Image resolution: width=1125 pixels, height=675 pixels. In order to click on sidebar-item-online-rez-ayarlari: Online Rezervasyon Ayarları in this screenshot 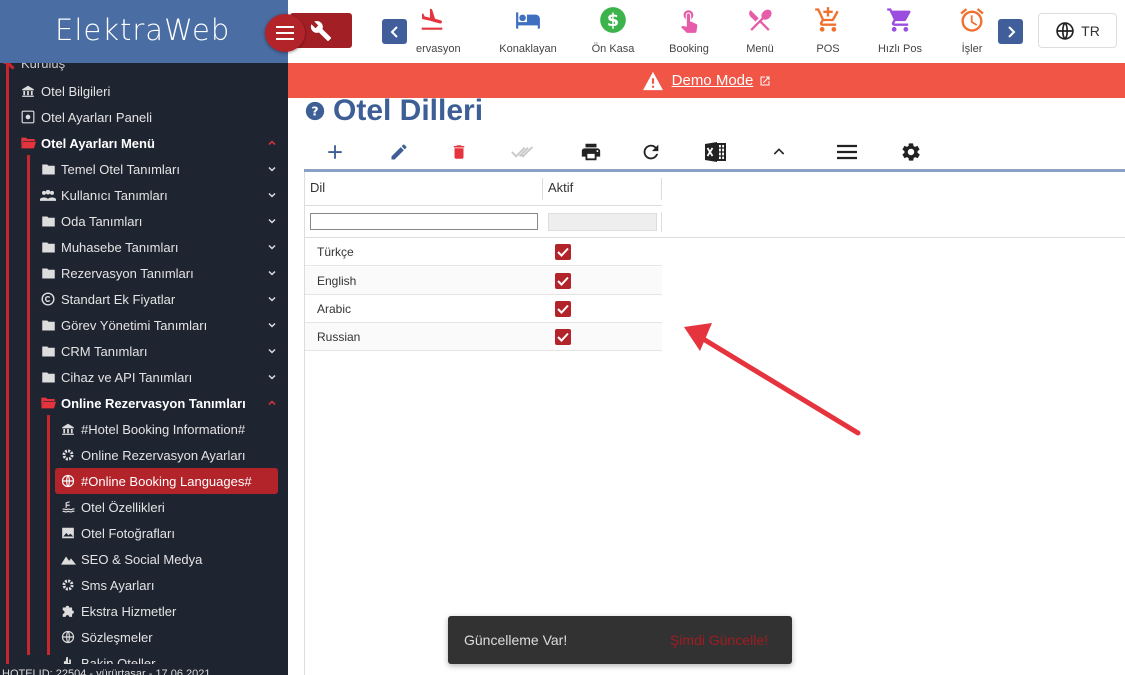, I will do `click(169, 455)`.